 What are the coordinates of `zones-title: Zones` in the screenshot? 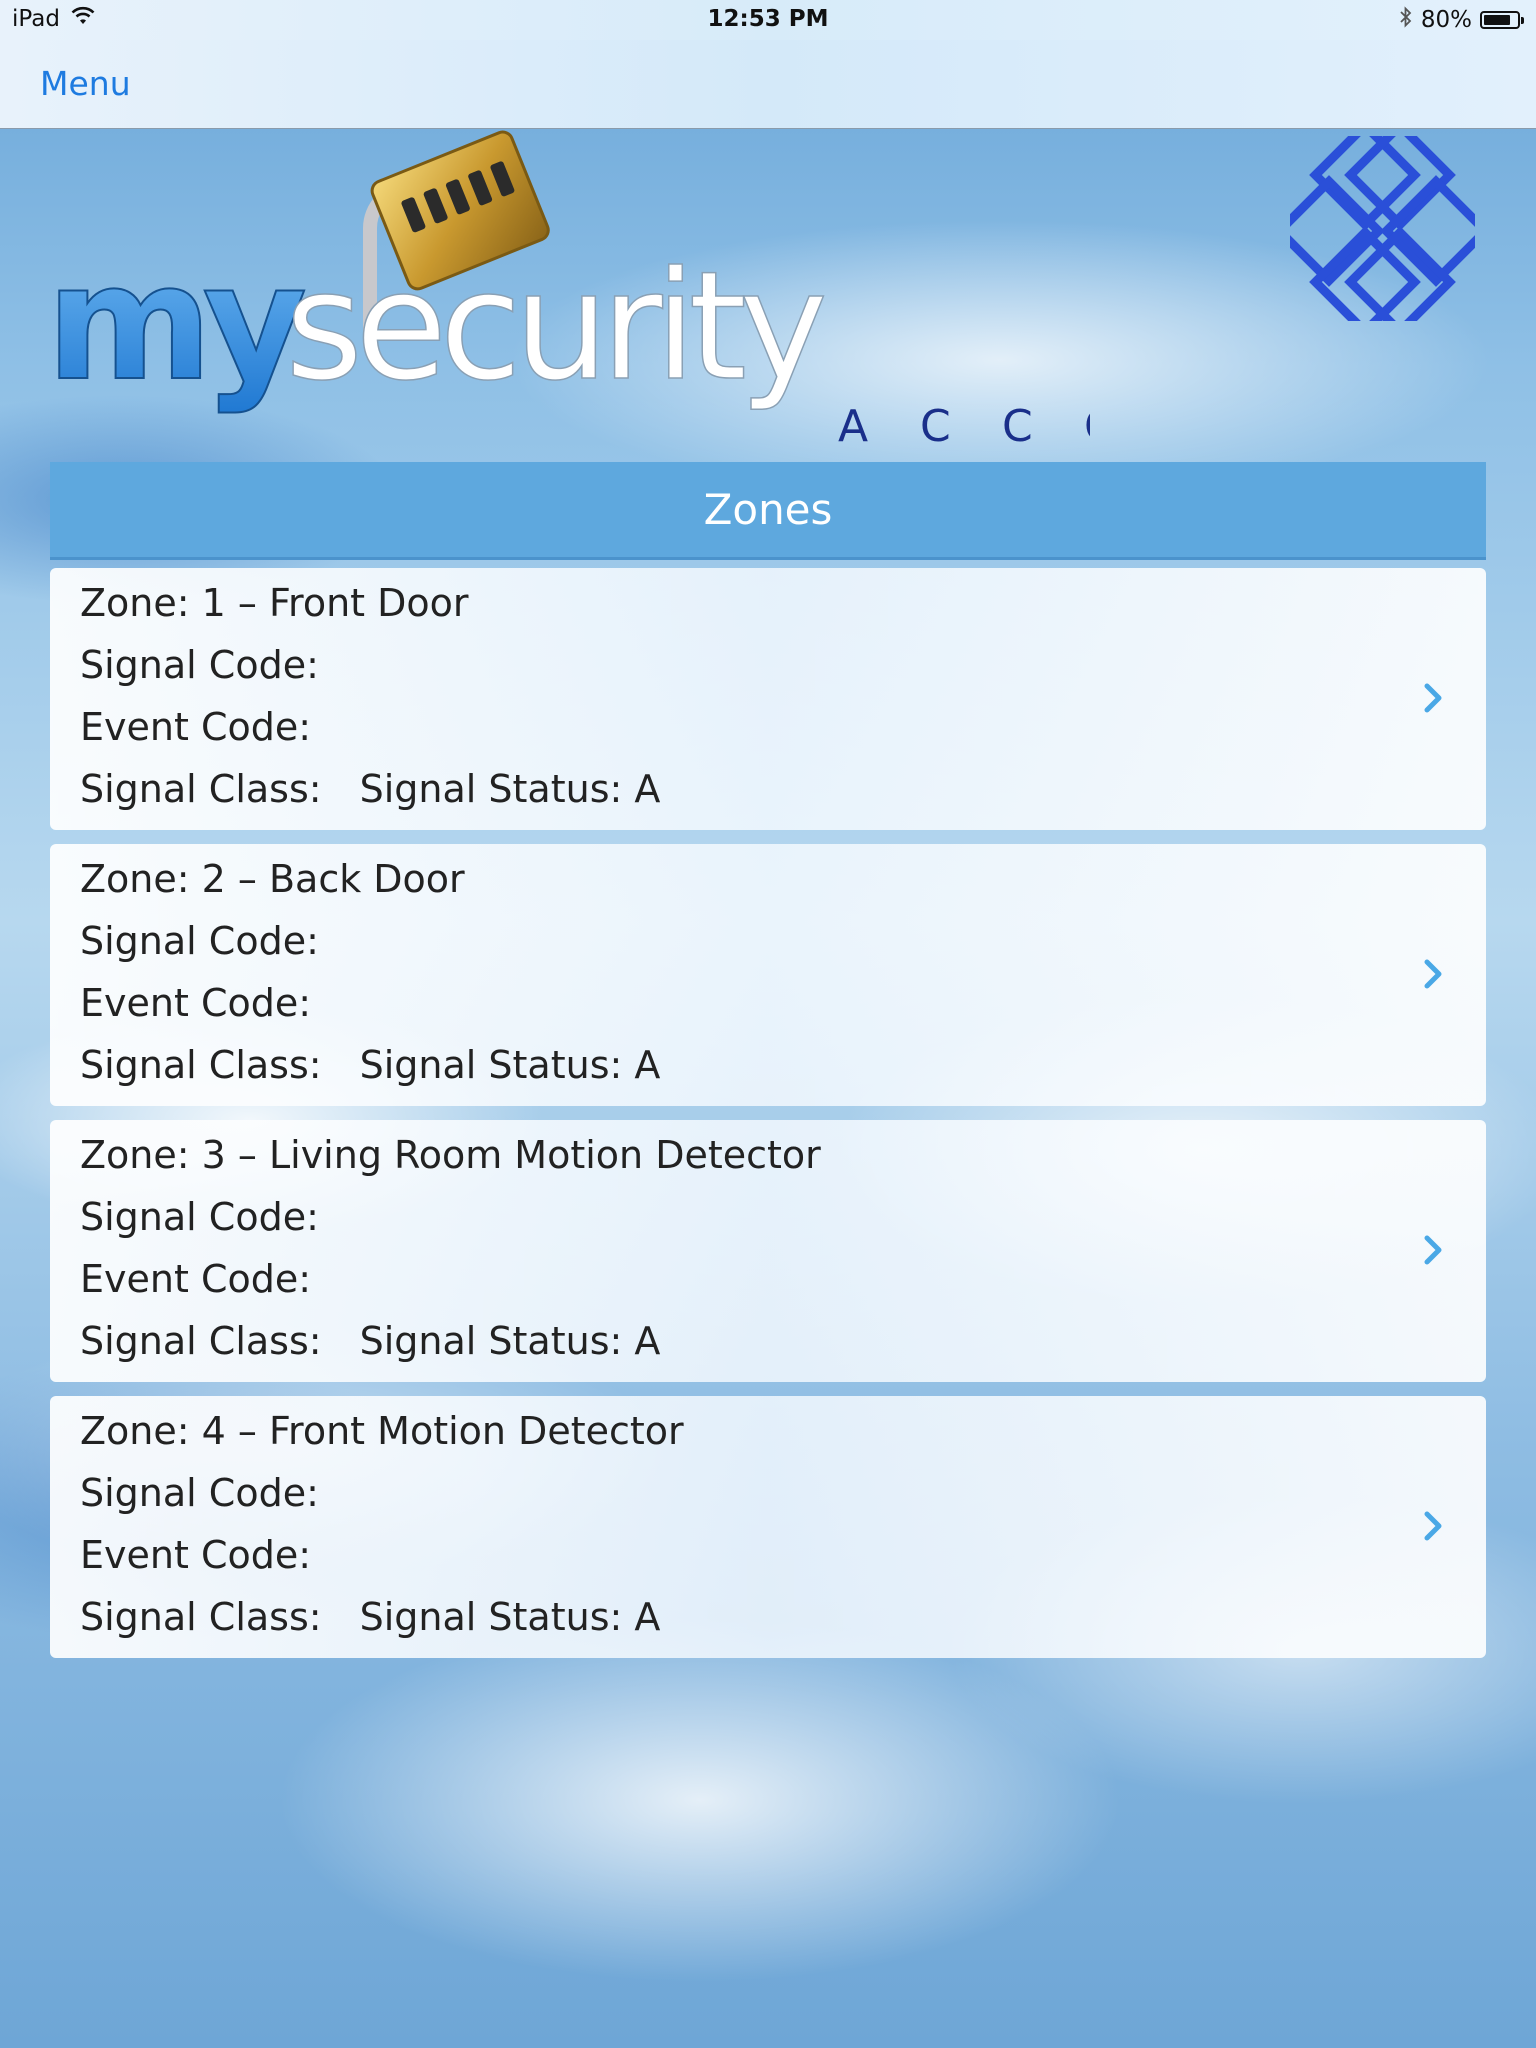 It's located at (768, 509).